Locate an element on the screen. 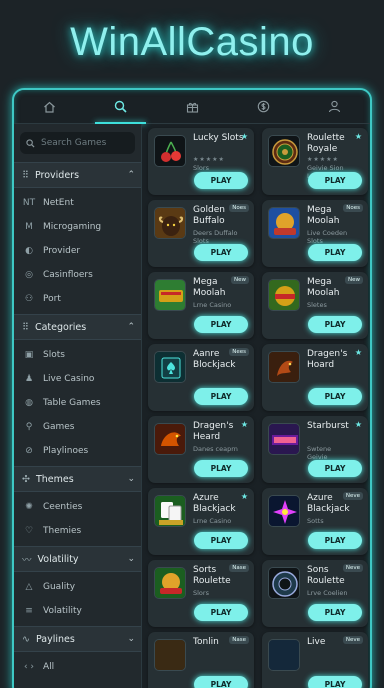  home-icon is located at coordinates (49, 107).